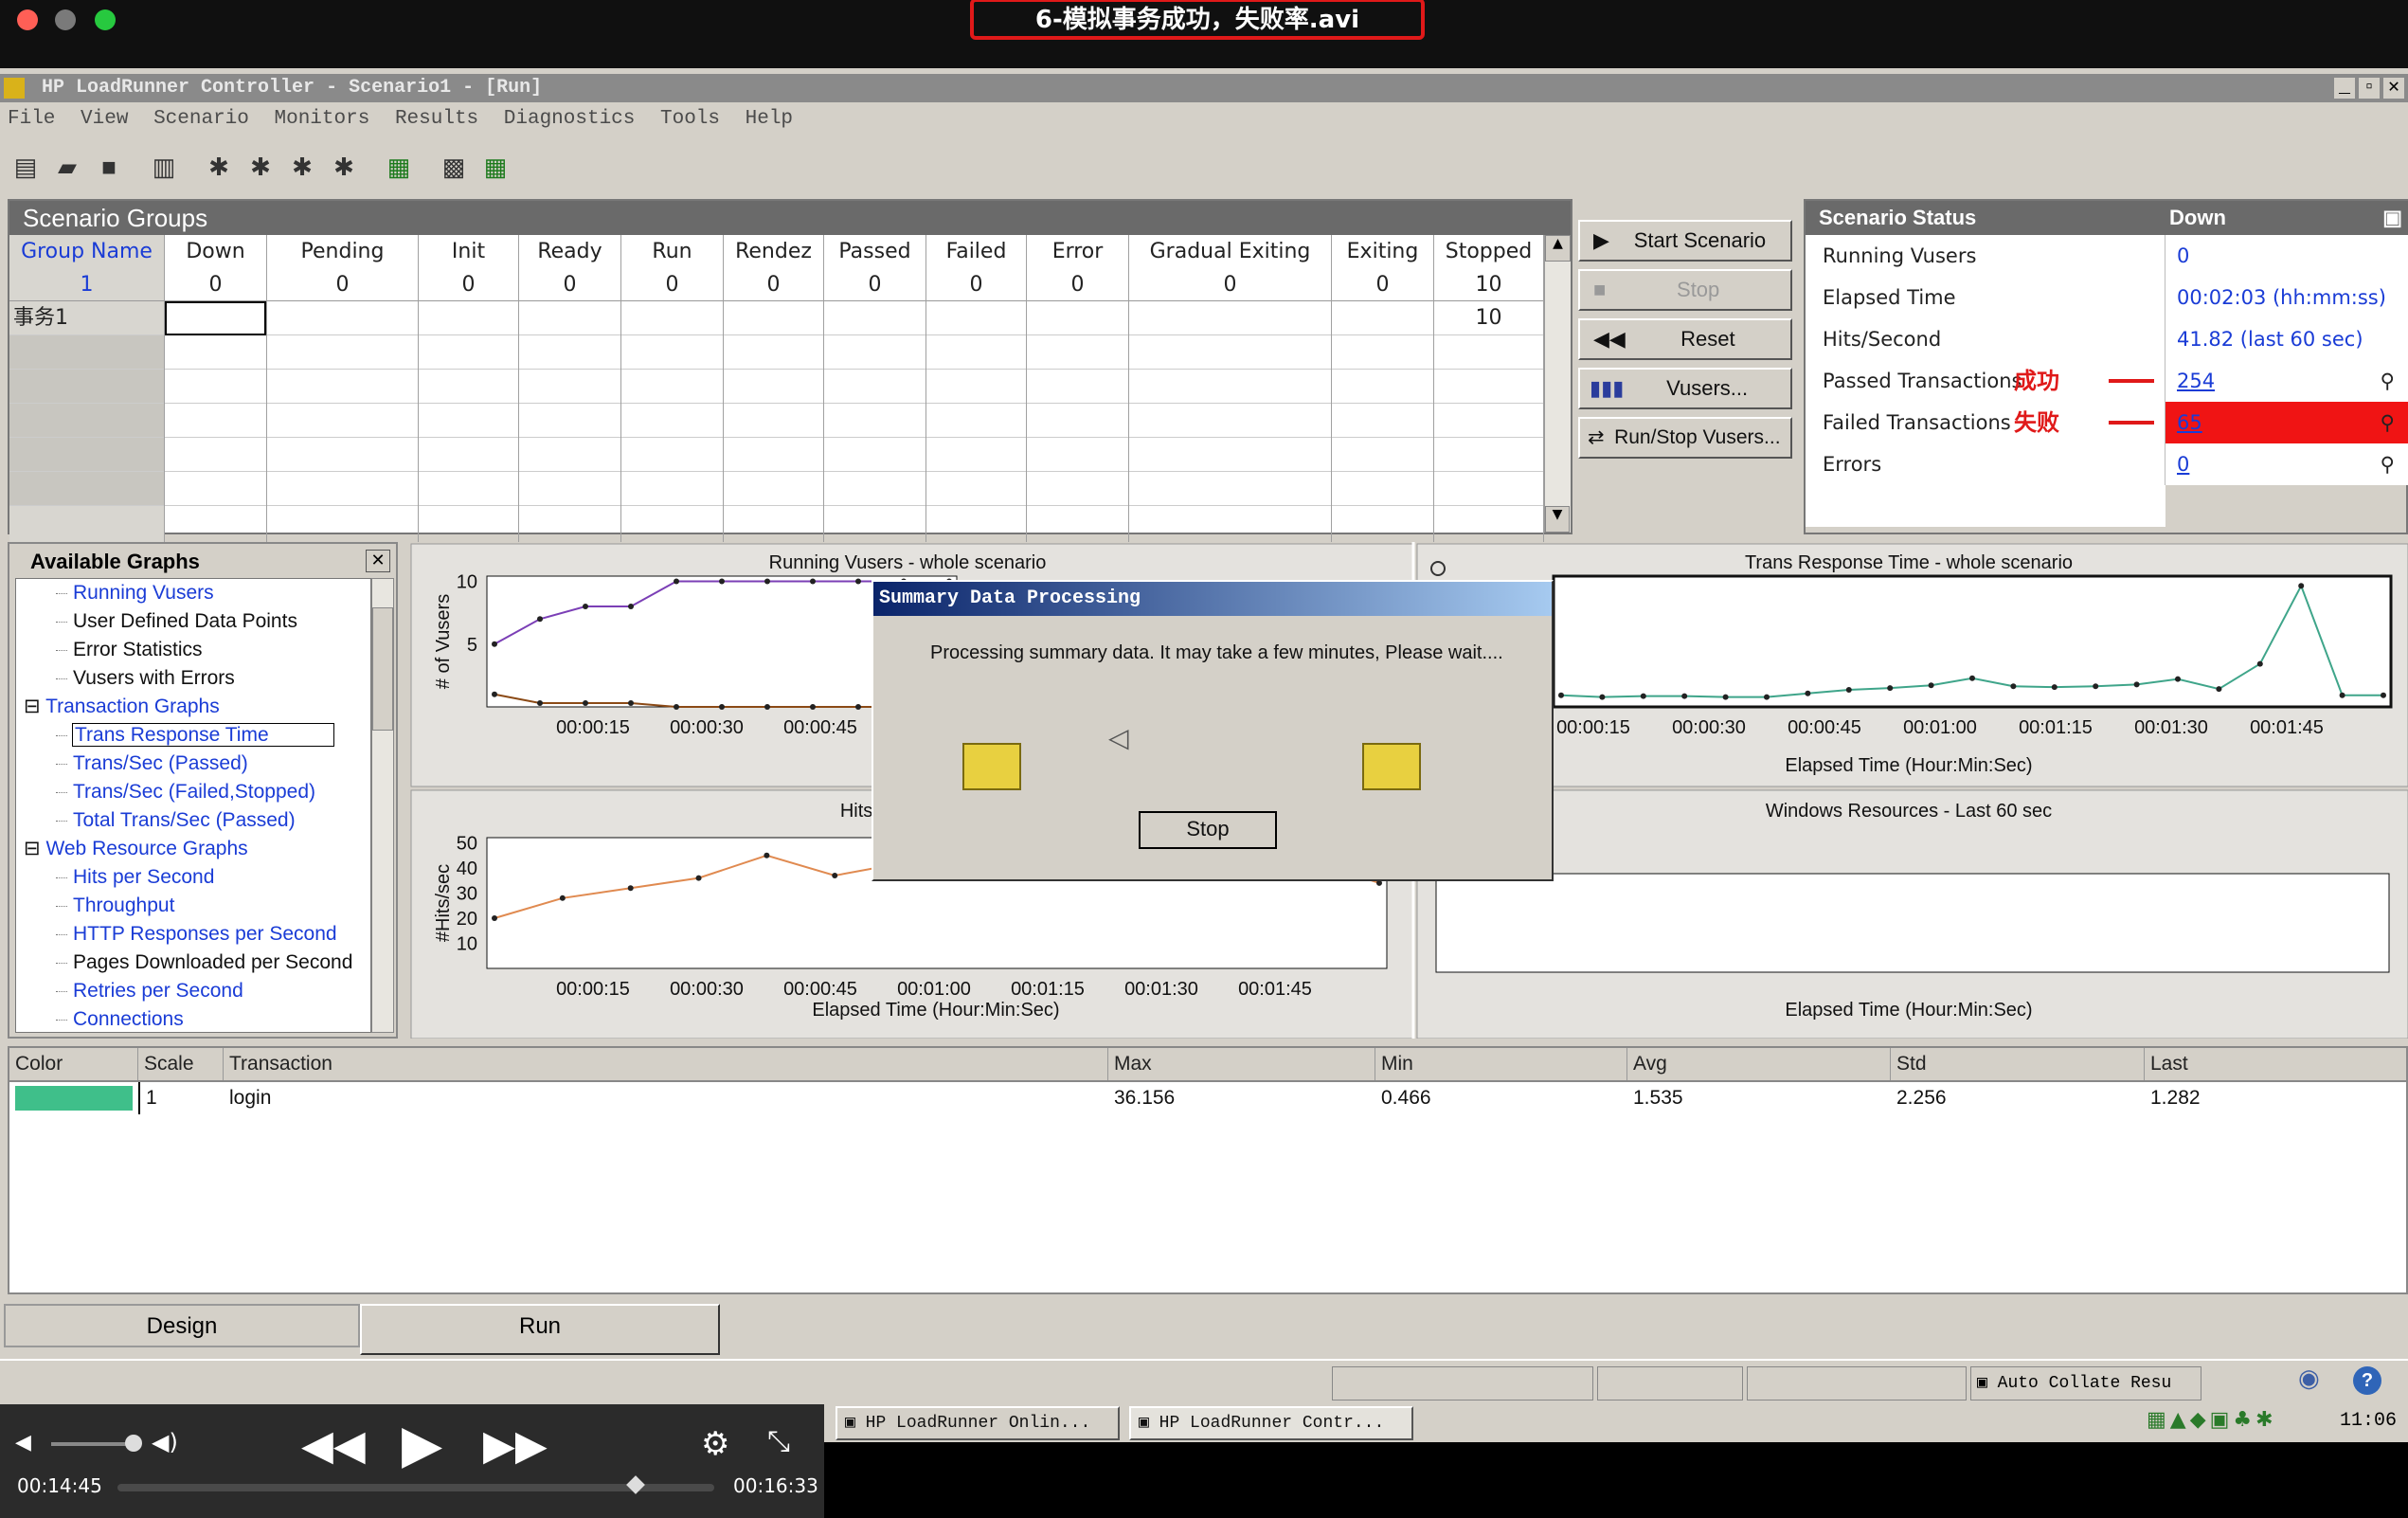 This screenshot has height=1518, width=2408. I want to click on group-cell: 10, so click(1488, 318).